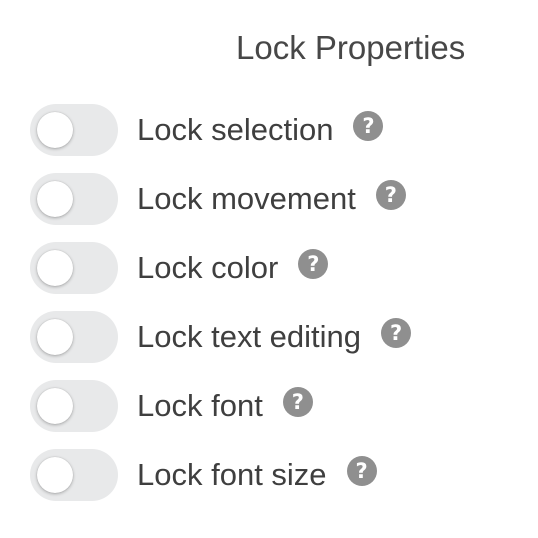  I want to click on lock-font-toggle, so click(74, 406).